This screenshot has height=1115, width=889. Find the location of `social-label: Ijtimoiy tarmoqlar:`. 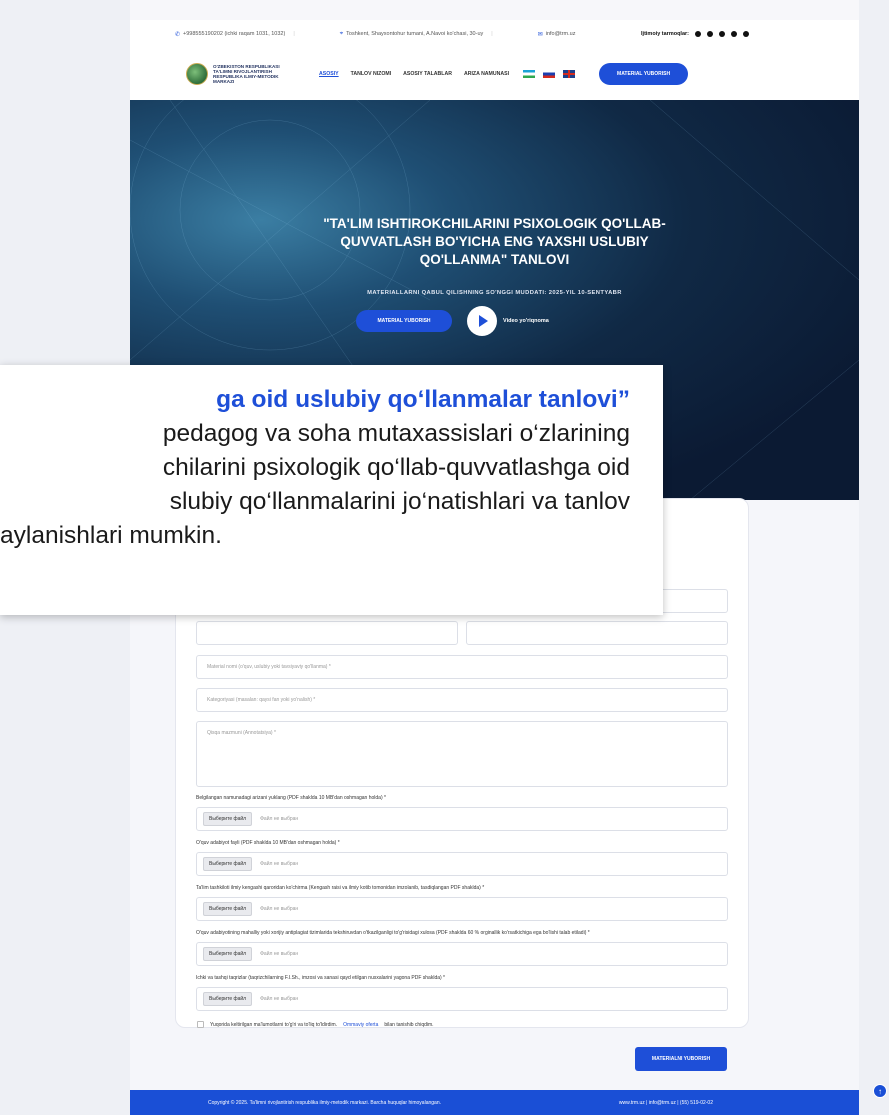

social-label: Ijtimoiy tarmoqlar: is located at coordinates (665, 34).